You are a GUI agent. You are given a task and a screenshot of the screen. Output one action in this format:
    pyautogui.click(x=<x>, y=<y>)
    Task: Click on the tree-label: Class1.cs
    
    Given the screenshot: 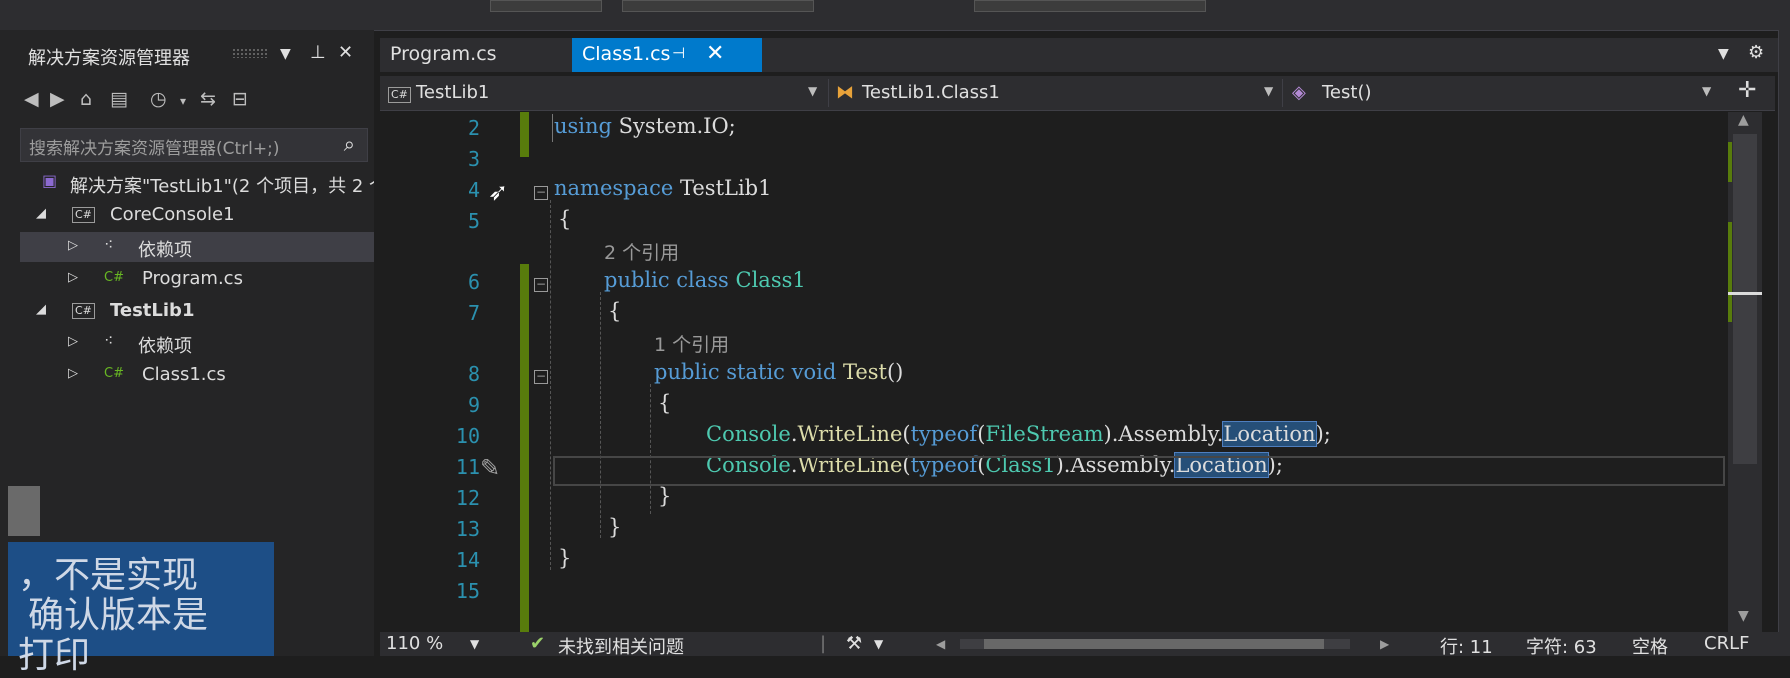 What is the action you would take?
    pyautogui.click(x=184, y=374)
    